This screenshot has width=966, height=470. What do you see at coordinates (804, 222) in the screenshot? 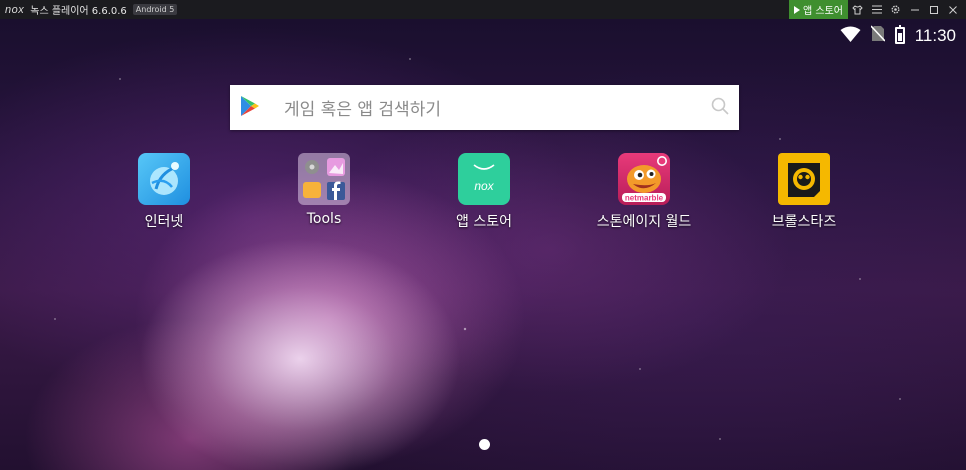
I see `app-label: 브롤스타즈` at bounding box center [804, 222].